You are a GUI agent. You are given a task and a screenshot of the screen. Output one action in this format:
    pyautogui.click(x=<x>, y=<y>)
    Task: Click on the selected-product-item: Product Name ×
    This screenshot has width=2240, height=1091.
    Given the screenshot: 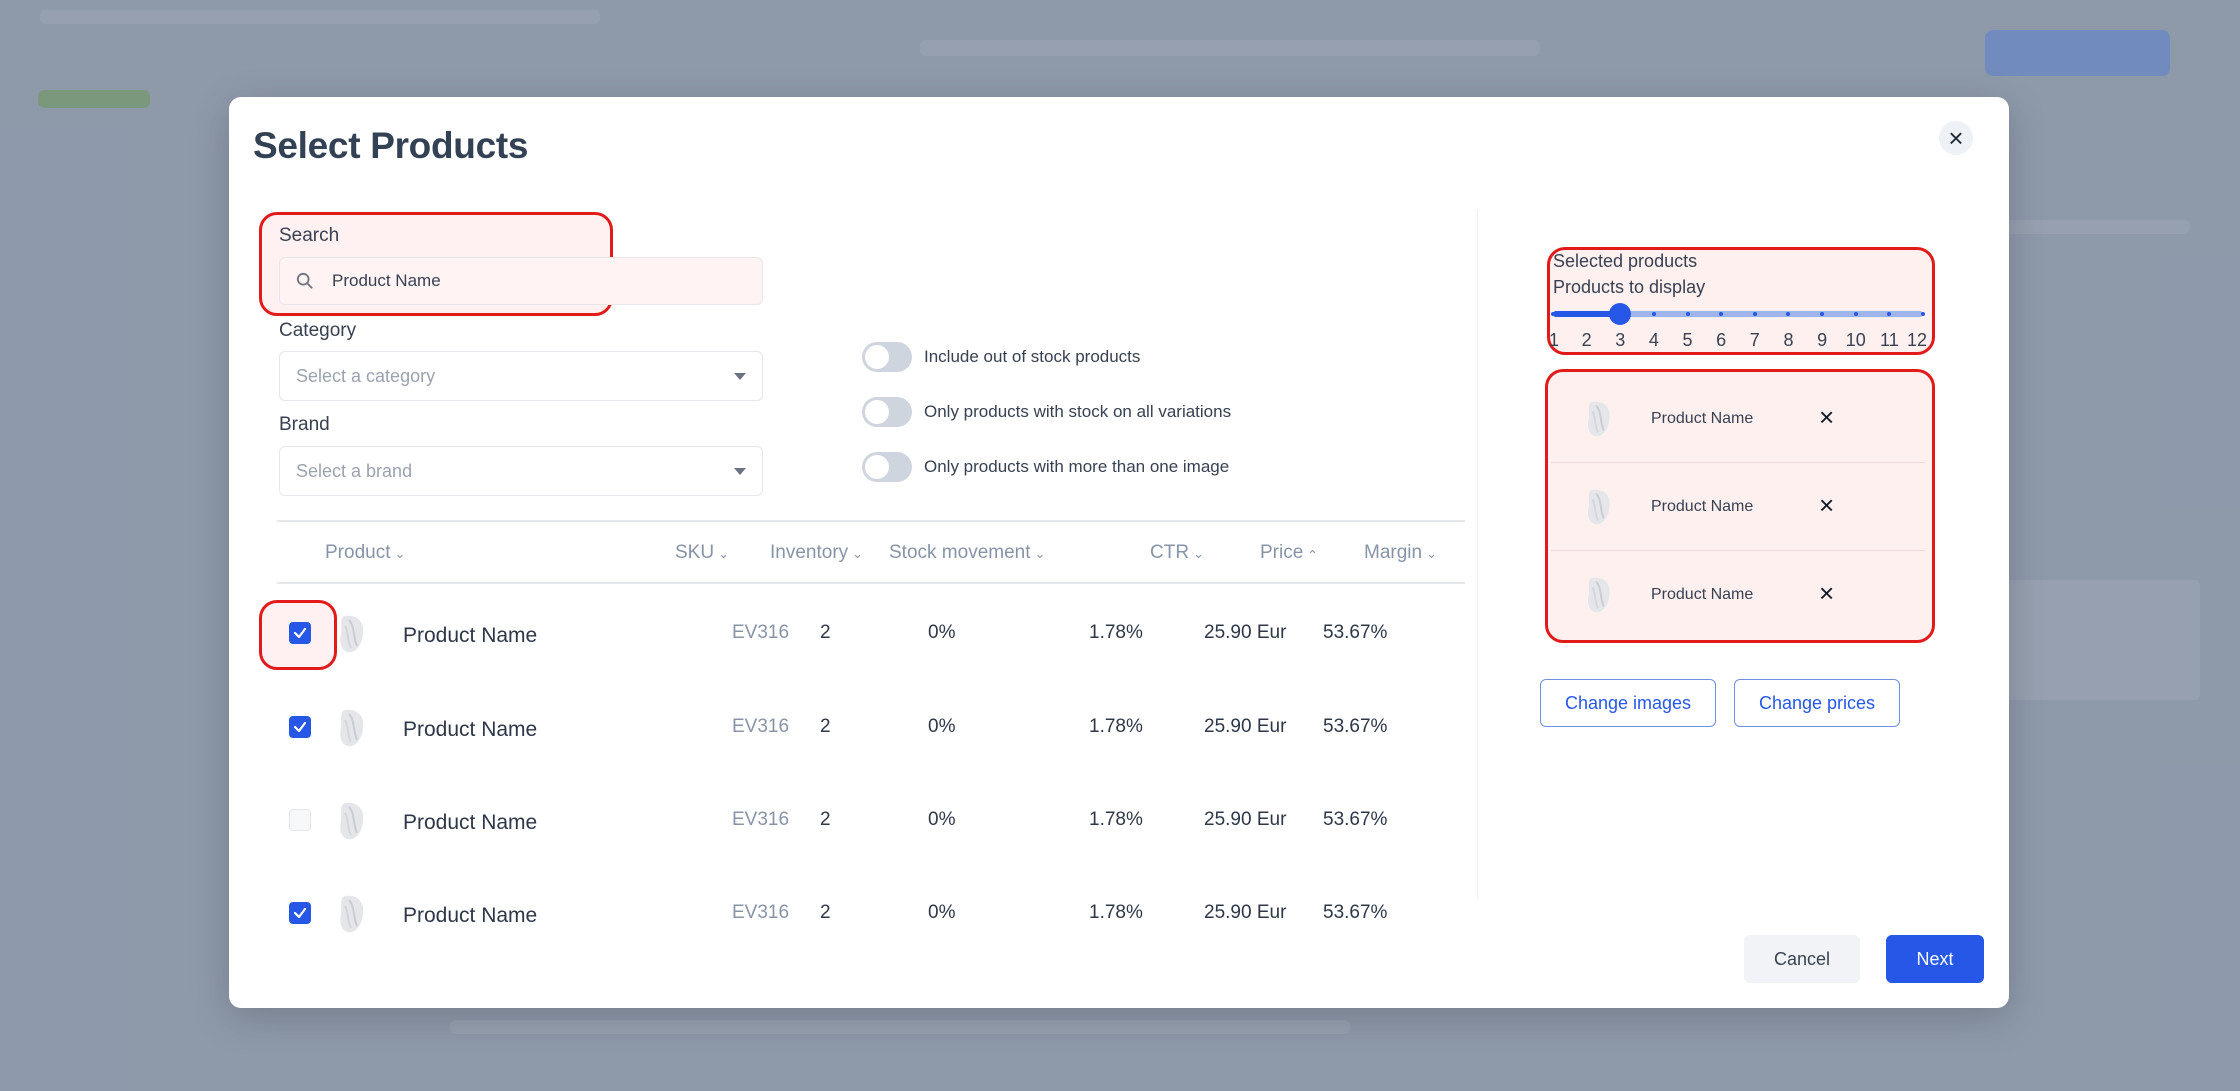 What is the action you would take?
    pyautogui.click(x=1738, y=418)
    